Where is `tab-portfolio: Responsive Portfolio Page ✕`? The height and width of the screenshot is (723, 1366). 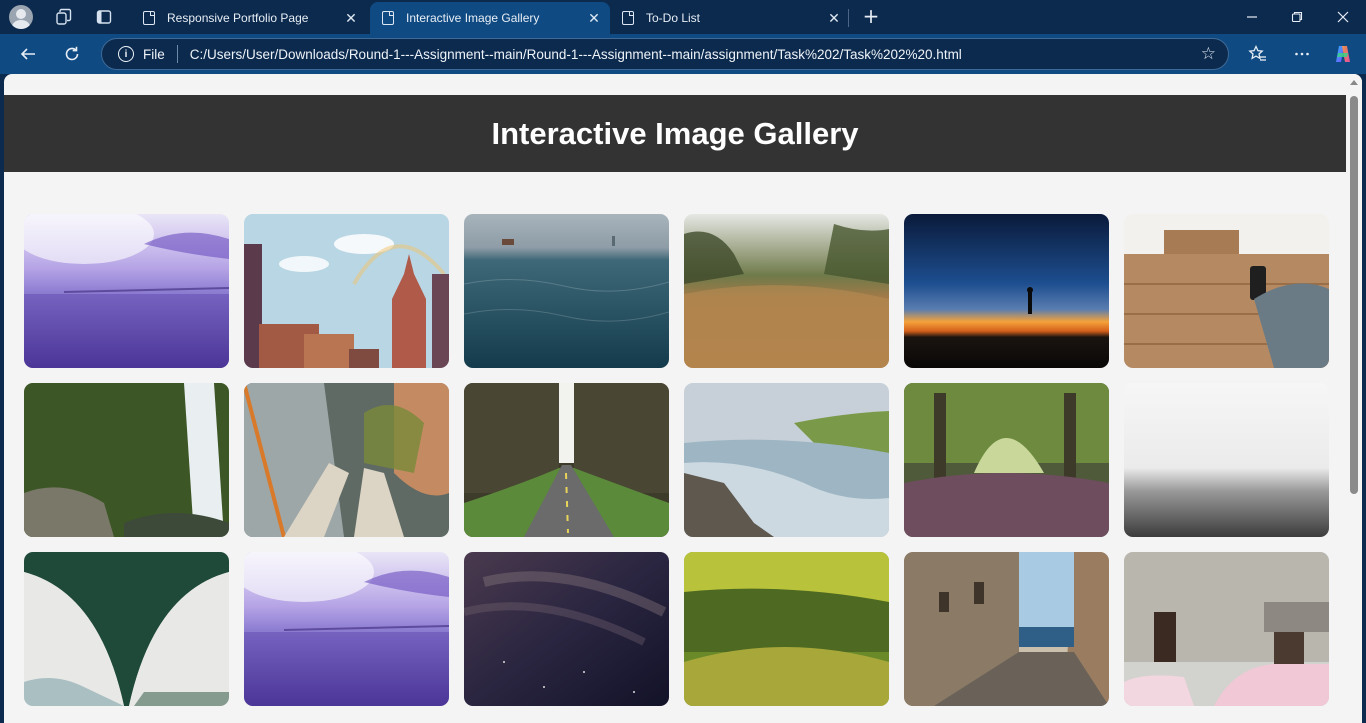
tab-portfolio: Responsive Portfolio Page ✕ is located at coordinates (249, 18).